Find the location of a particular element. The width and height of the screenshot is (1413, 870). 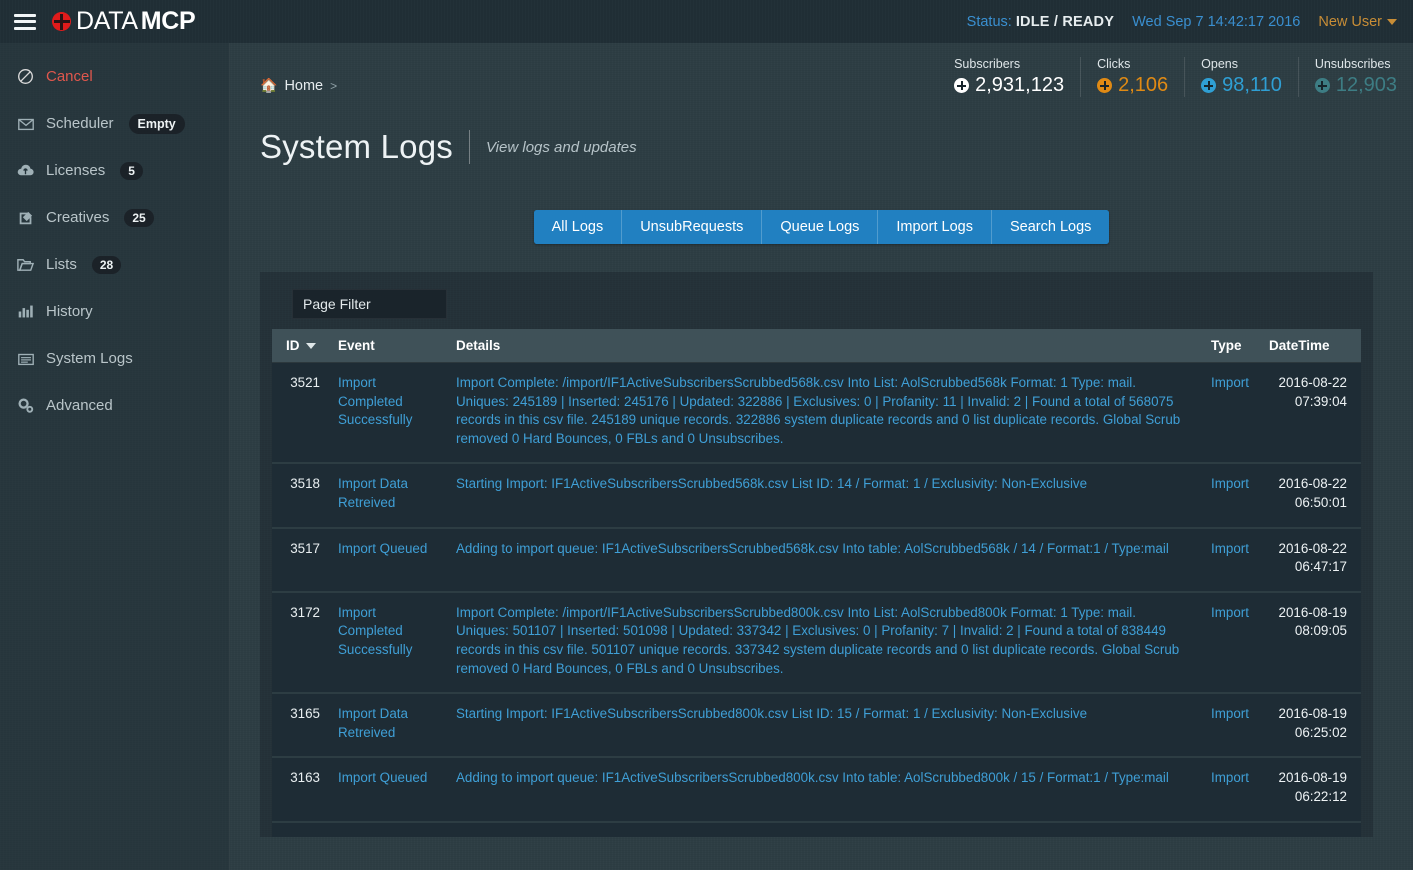

table-head: ID Event Details Type DateTime is located at coordinates (816, 346).